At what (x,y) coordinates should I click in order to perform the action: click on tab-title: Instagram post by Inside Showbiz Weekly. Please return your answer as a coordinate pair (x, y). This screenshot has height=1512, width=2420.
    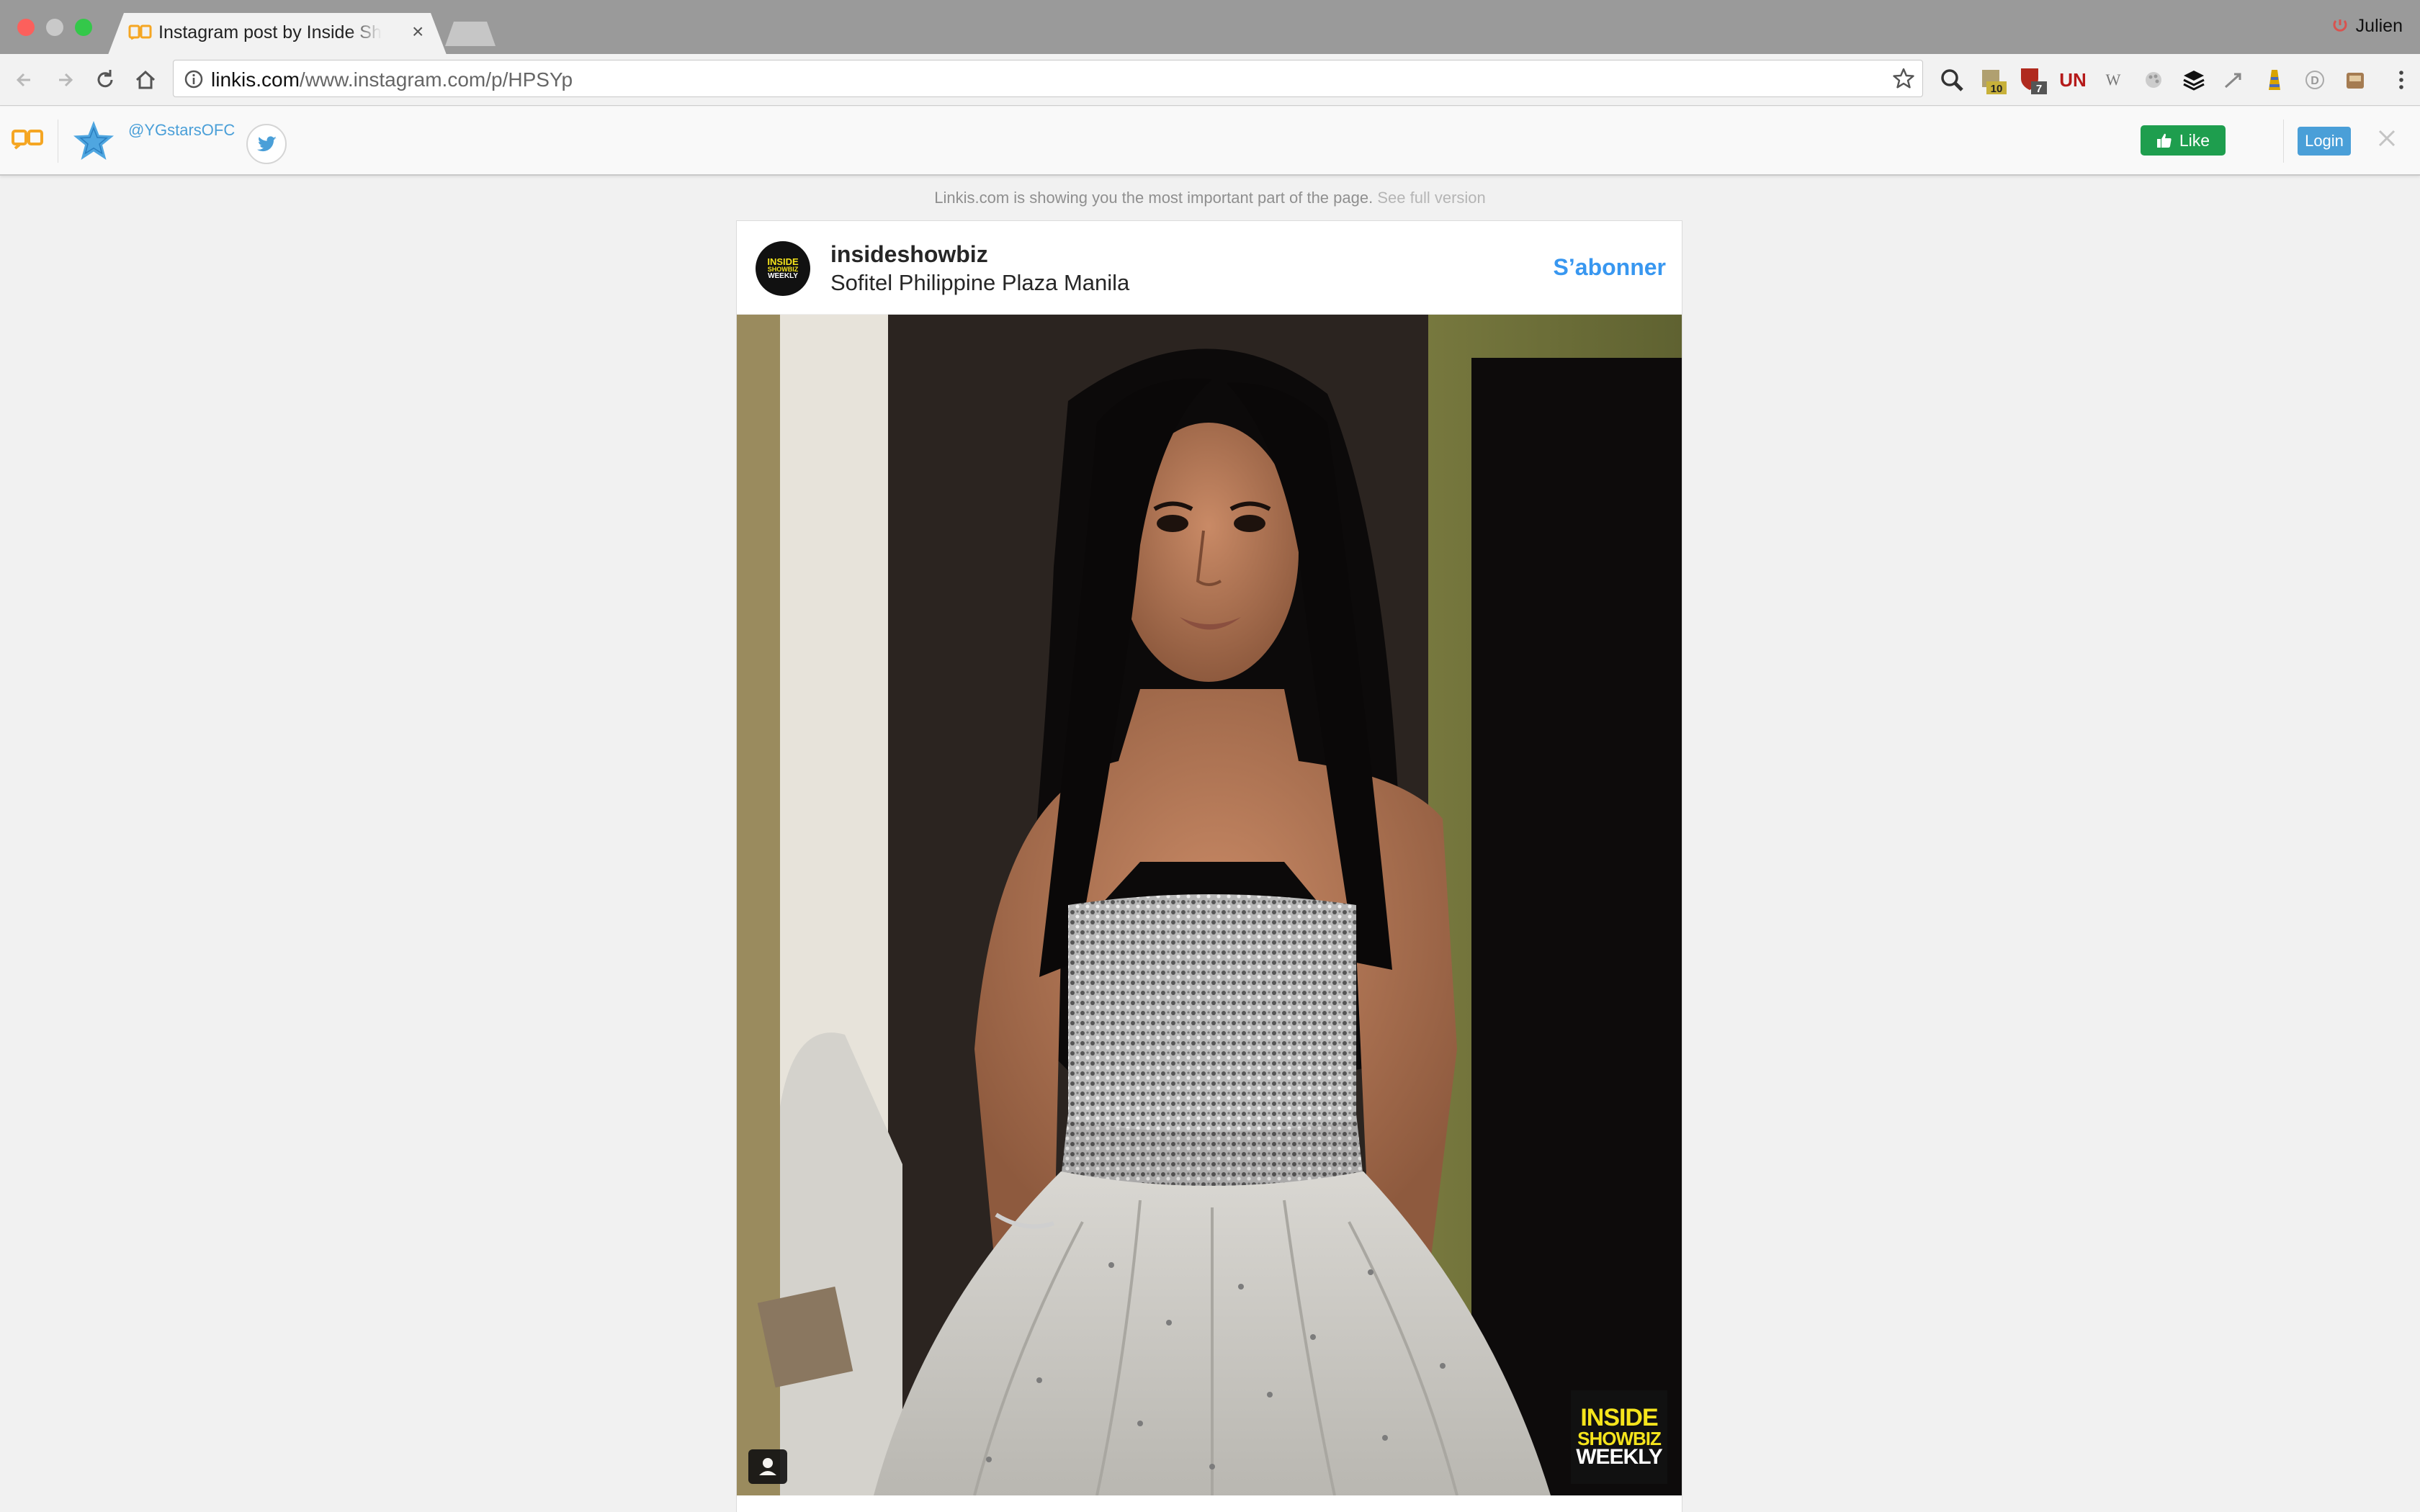
    Looking at the image, I should click on (270, 32).